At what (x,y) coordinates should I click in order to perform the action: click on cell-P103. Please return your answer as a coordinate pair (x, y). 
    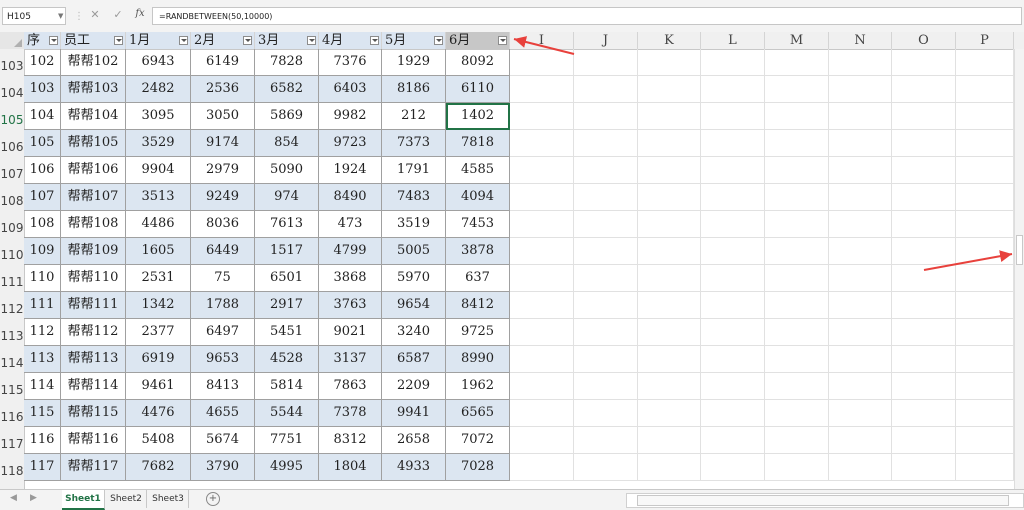
    Looking at the image, I should click on (985, 62).